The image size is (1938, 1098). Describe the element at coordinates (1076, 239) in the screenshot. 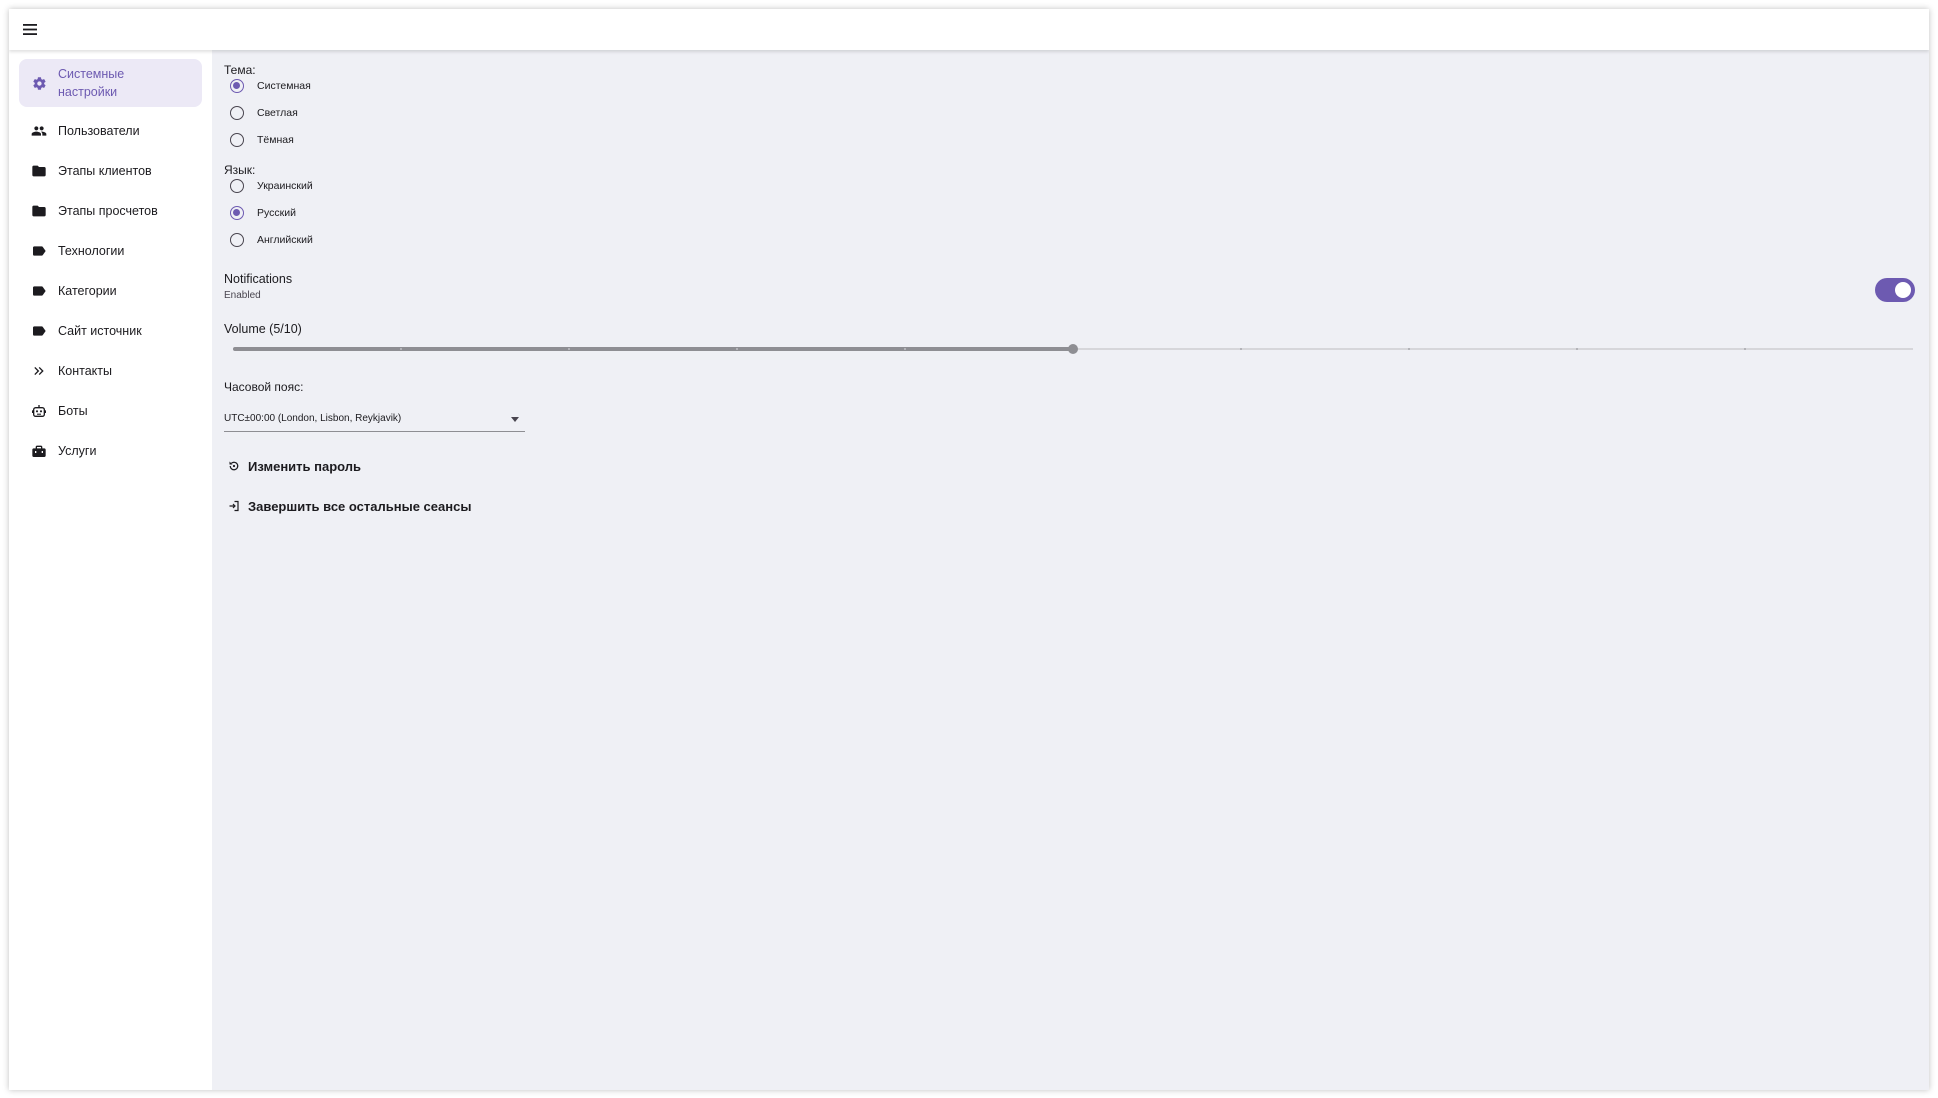

I see `language-radio-english: Английский` at that location.